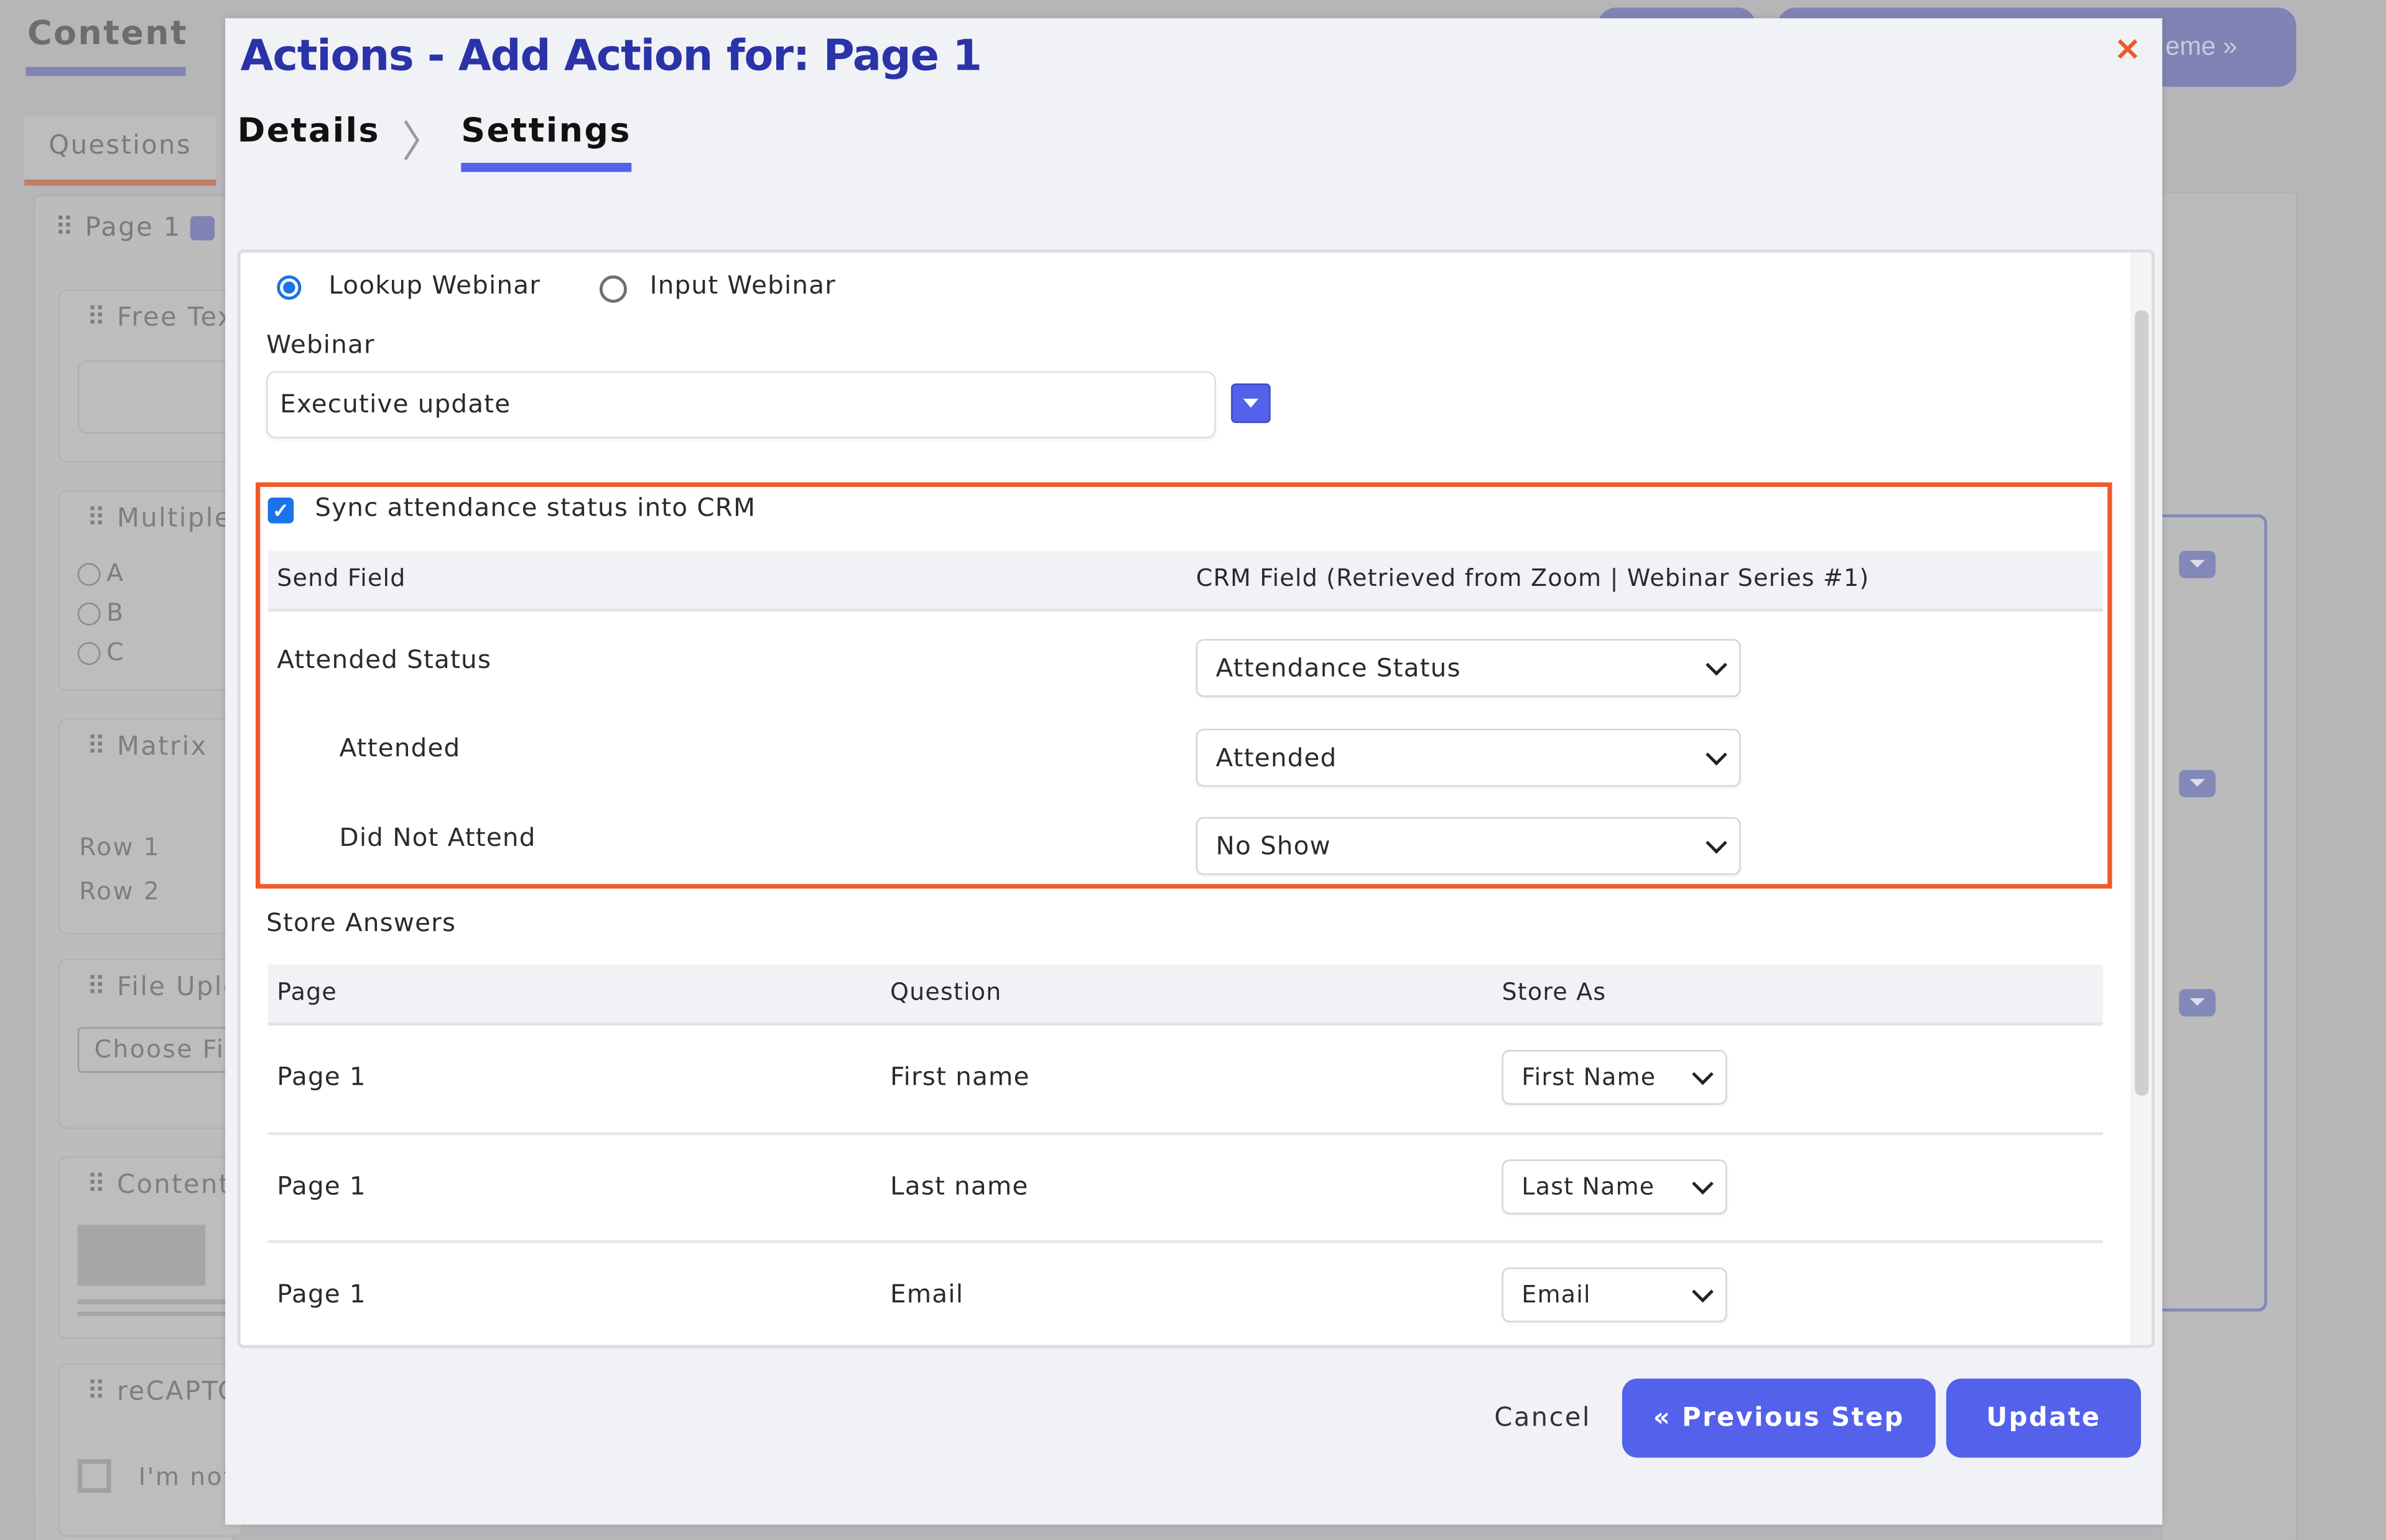 The image size is (2386, 1540). What do you see at coordinates (959, 1186) in the screenshot?
I see `cell-question: Last name` at bounding box center [959, 1186].